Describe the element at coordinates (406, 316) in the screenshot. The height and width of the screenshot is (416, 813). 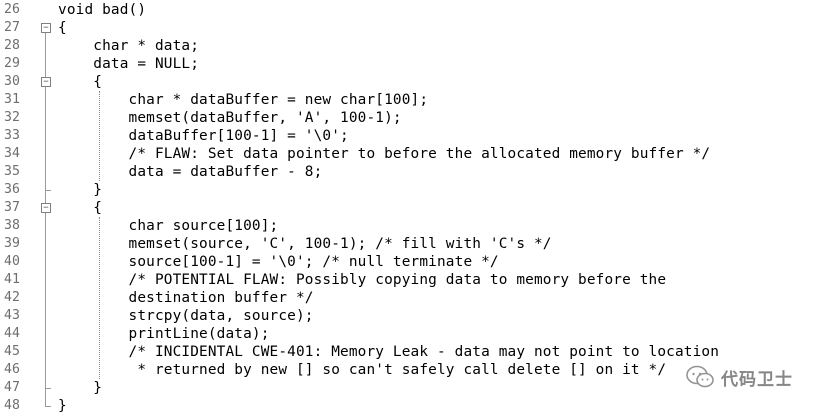
I see `code-line: 43 strcpy(data, source);` at that location.